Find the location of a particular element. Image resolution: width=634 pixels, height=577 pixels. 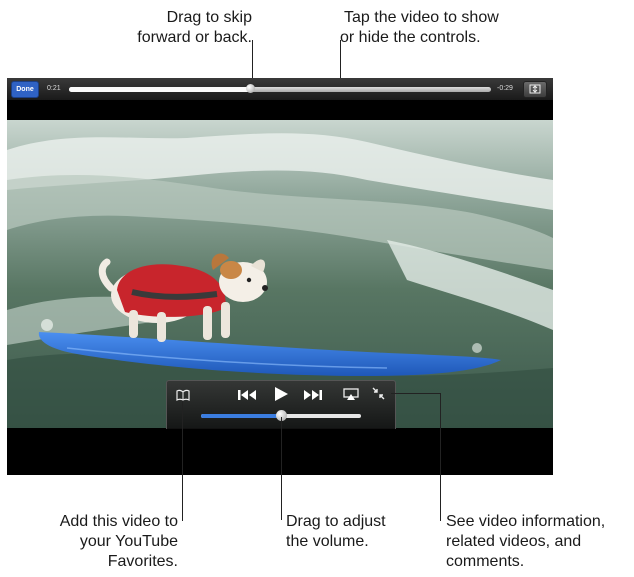

bookmark-button is located at coordinates (183, 397).